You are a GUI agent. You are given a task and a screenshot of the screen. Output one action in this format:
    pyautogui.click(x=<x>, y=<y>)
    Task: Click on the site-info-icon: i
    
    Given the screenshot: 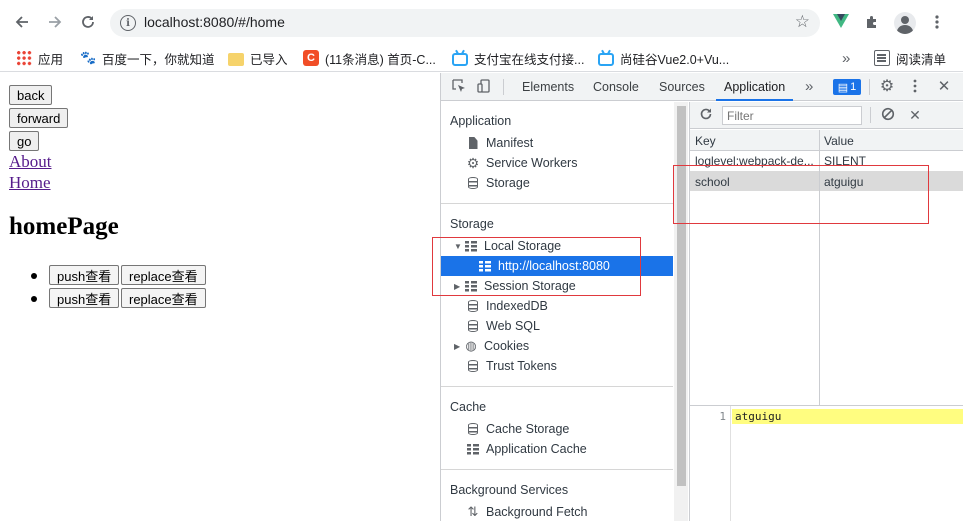 What is the action you would take?
    pyautogui.click(x=128, y=23)
    